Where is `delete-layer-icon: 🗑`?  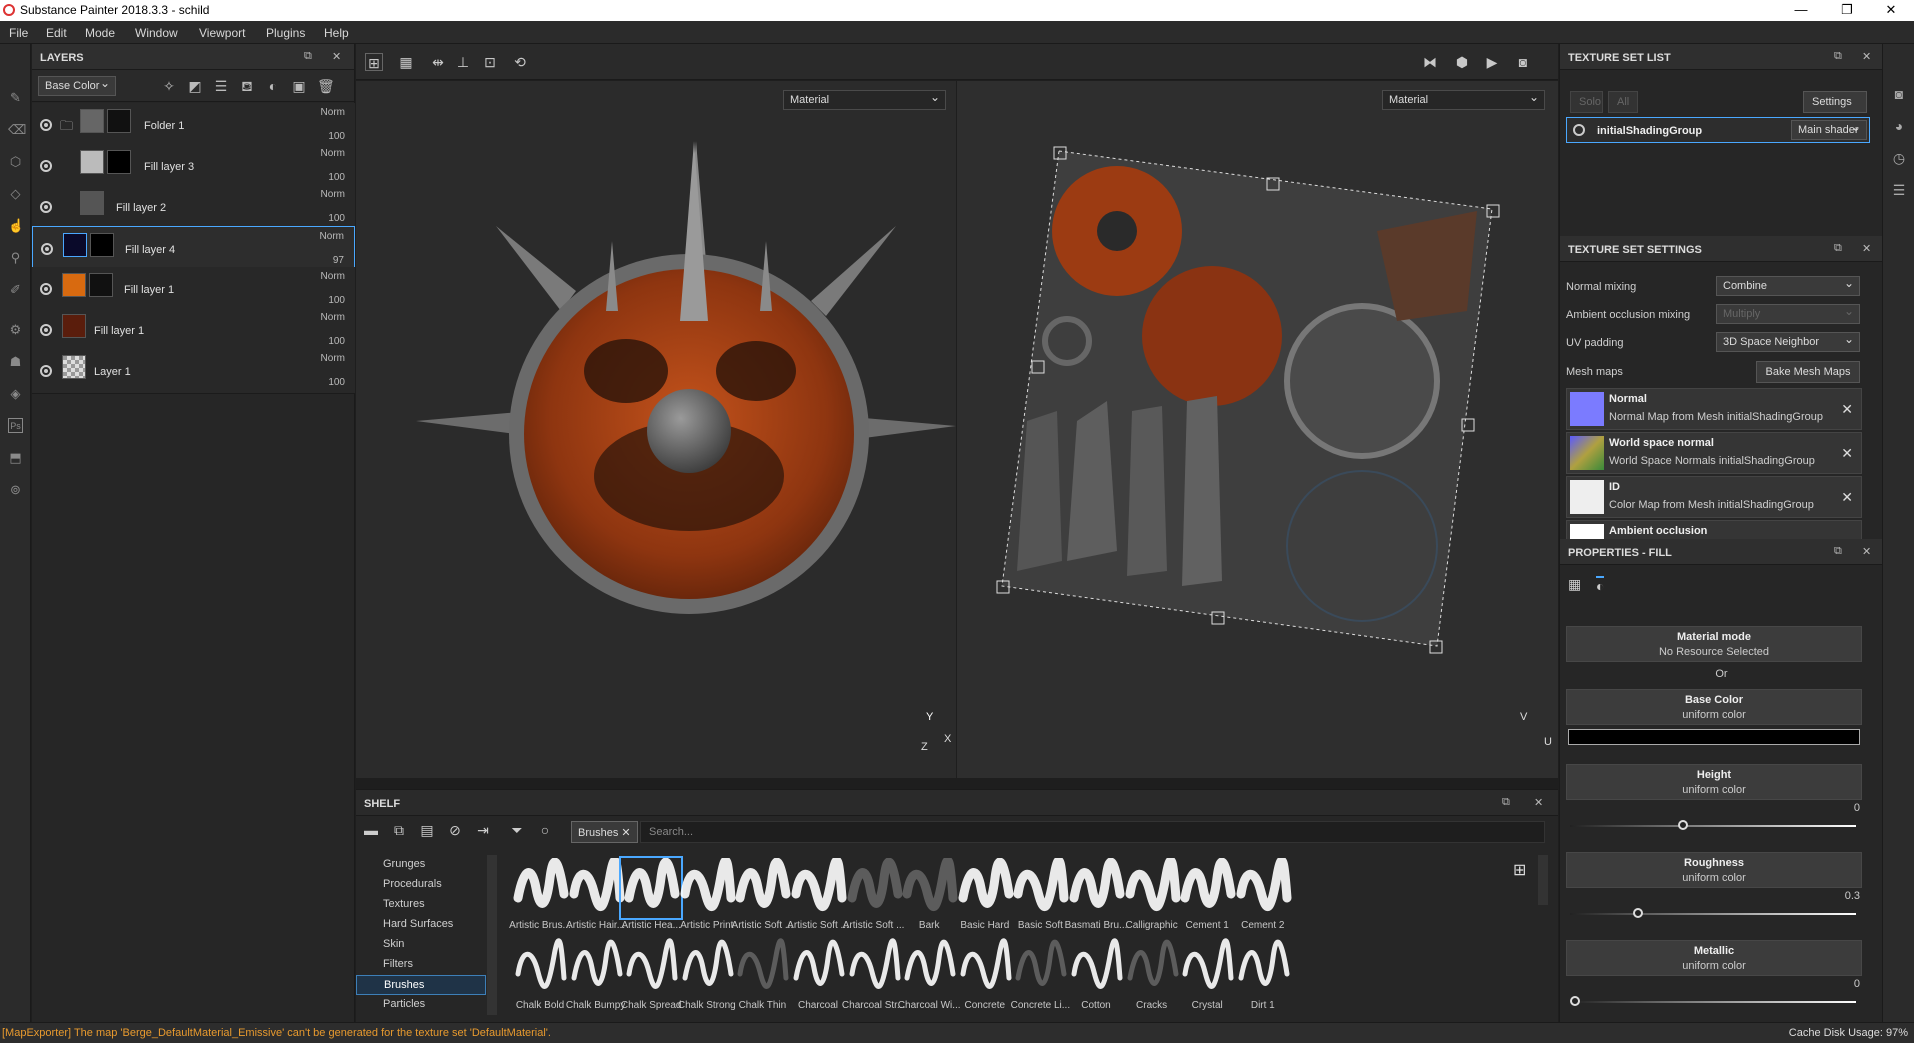 delete-layer-icon: 🗑 is located at coordinates (326, 86).